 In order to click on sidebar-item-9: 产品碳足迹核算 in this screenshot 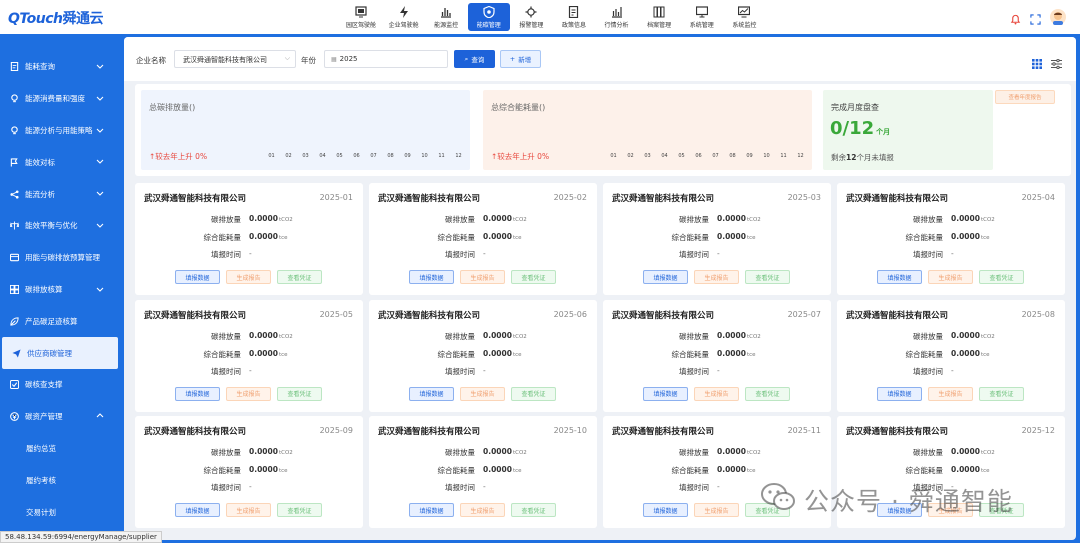, I will do `click(60, 321)`.